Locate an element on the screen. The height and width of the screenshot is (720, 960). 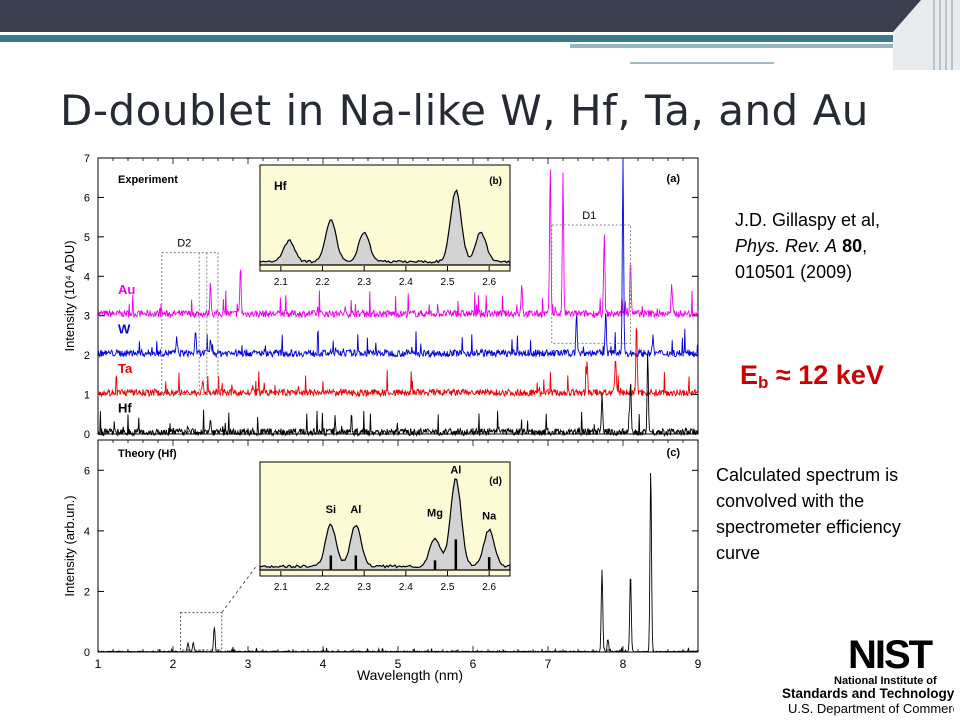
inset-b-xtick-label: 2.6 is located at coordinates (489, 282).